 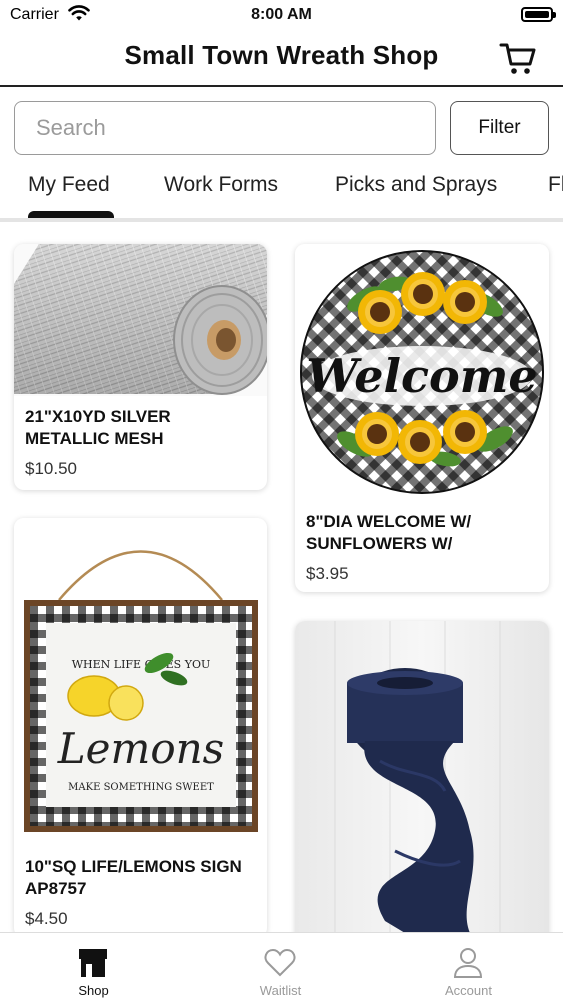 I want to click on product-card: 21"X10YD SILVER METALLIC MESH $10.50, so click(x=140, y=367).